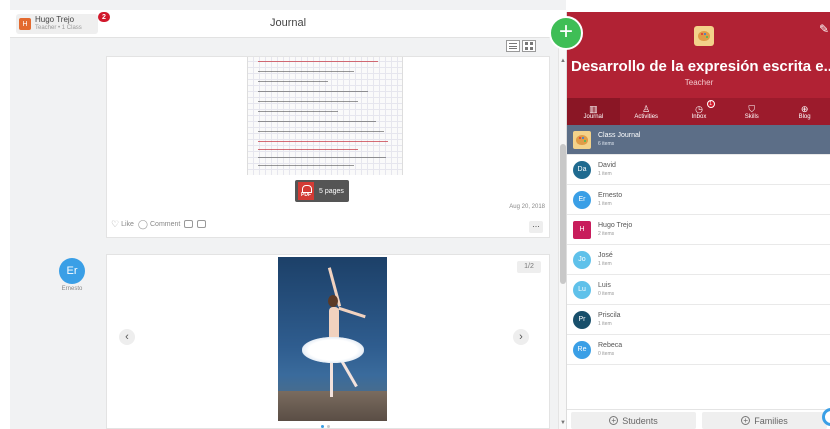  I want to click on avatar: H, so click(582, 229).